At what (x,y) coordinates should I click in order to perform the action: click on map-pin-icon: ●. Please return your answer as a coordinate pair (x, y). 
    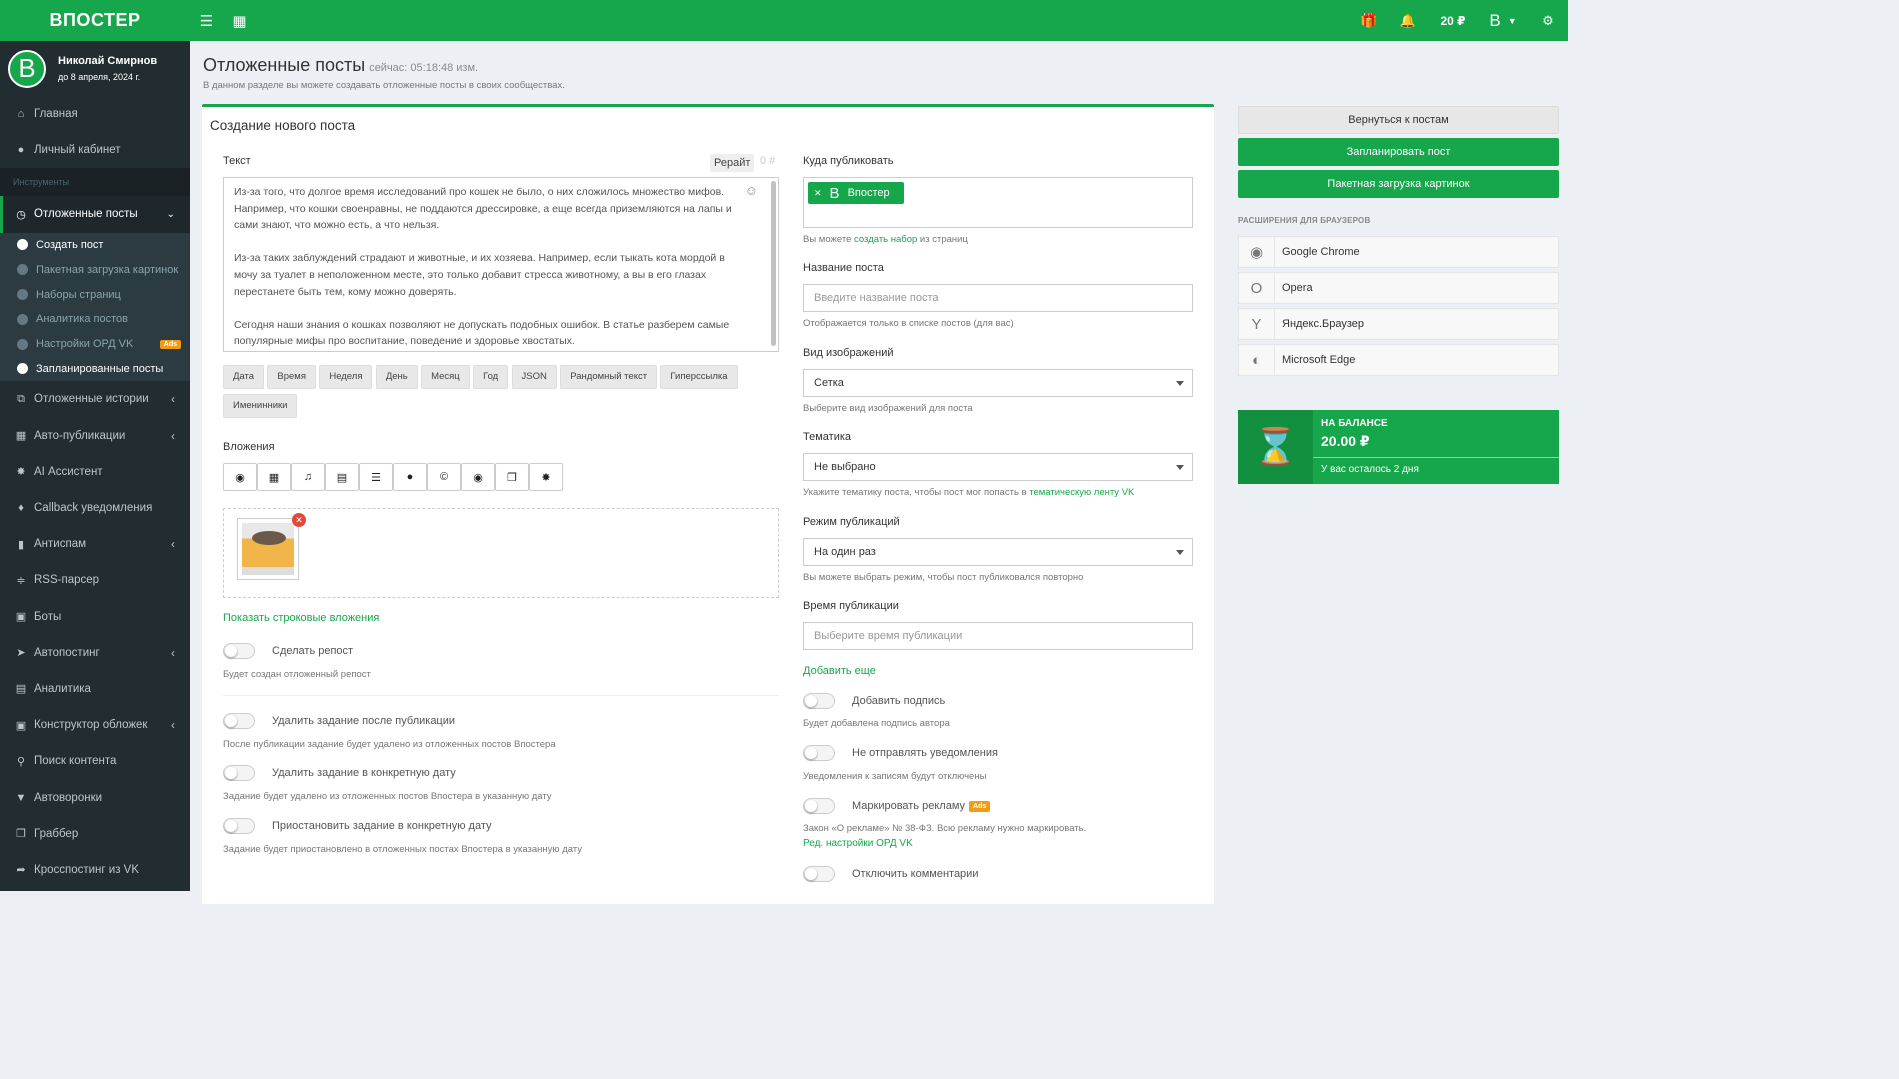
    Looking at the image, I should click on (410, 477).